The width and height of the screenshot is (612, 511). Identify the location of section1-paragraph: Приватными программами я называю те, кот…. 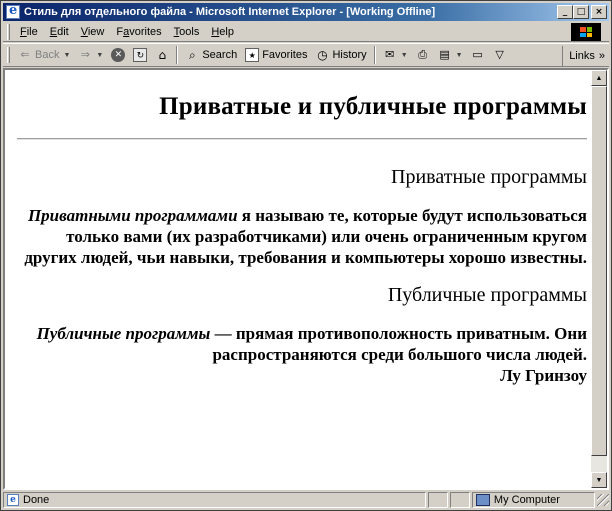
(302, 236).